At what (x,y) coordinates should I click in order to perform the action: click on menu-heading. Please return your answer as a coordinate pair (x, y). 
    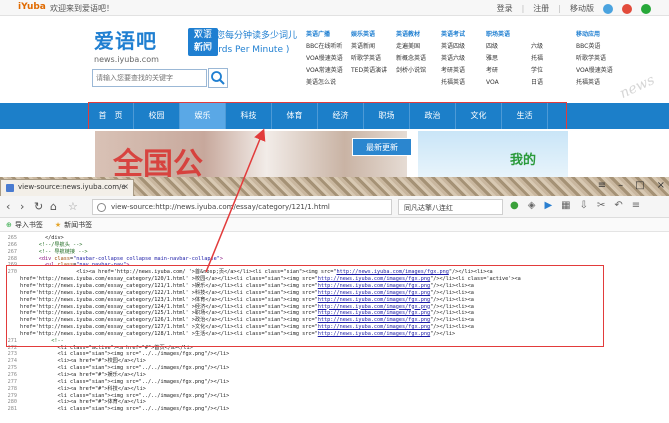
    Looking at the image, I should click on (550, 35).